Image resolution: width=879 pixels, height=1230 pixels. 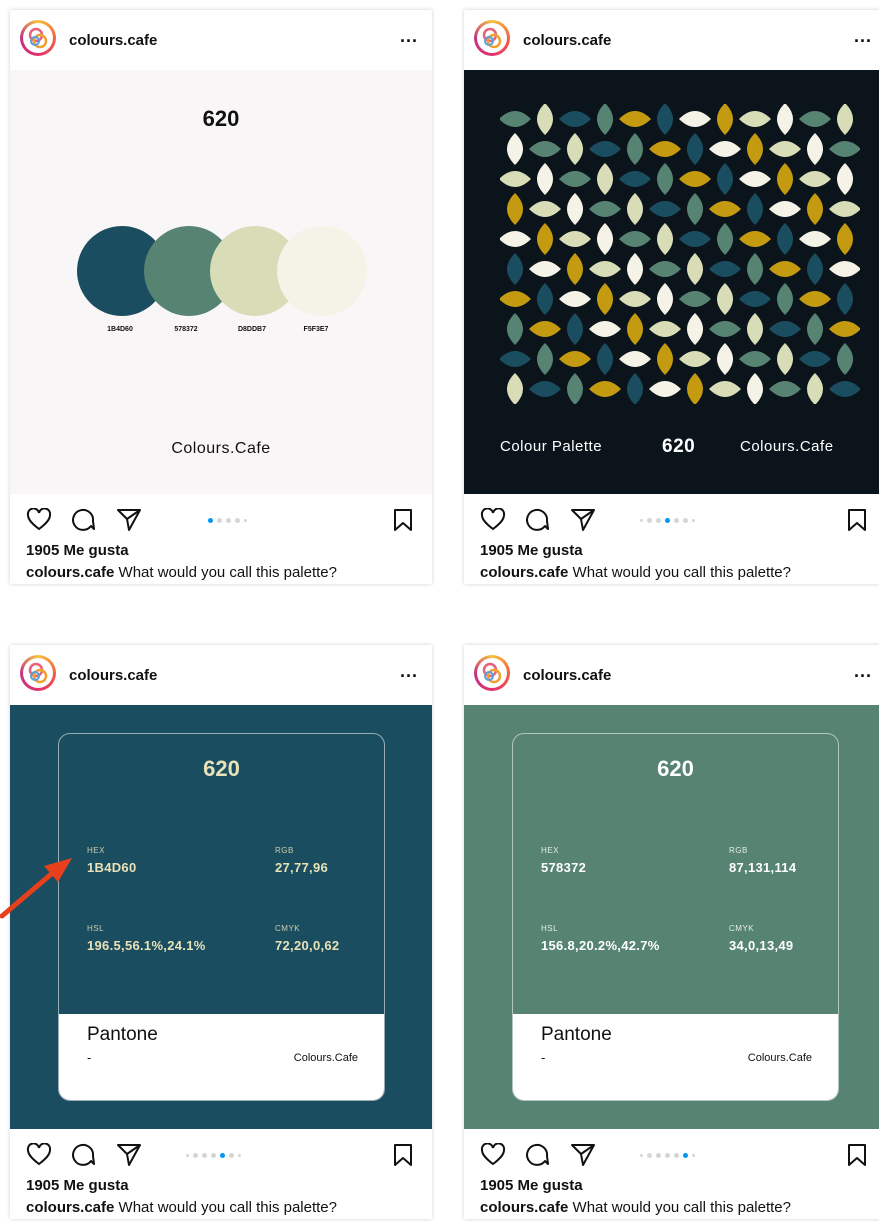 What do you see at coordinates (316, 329) in the screenshot?
I see `swatch-label: F5F3E7` at bounding box center [316, 329].